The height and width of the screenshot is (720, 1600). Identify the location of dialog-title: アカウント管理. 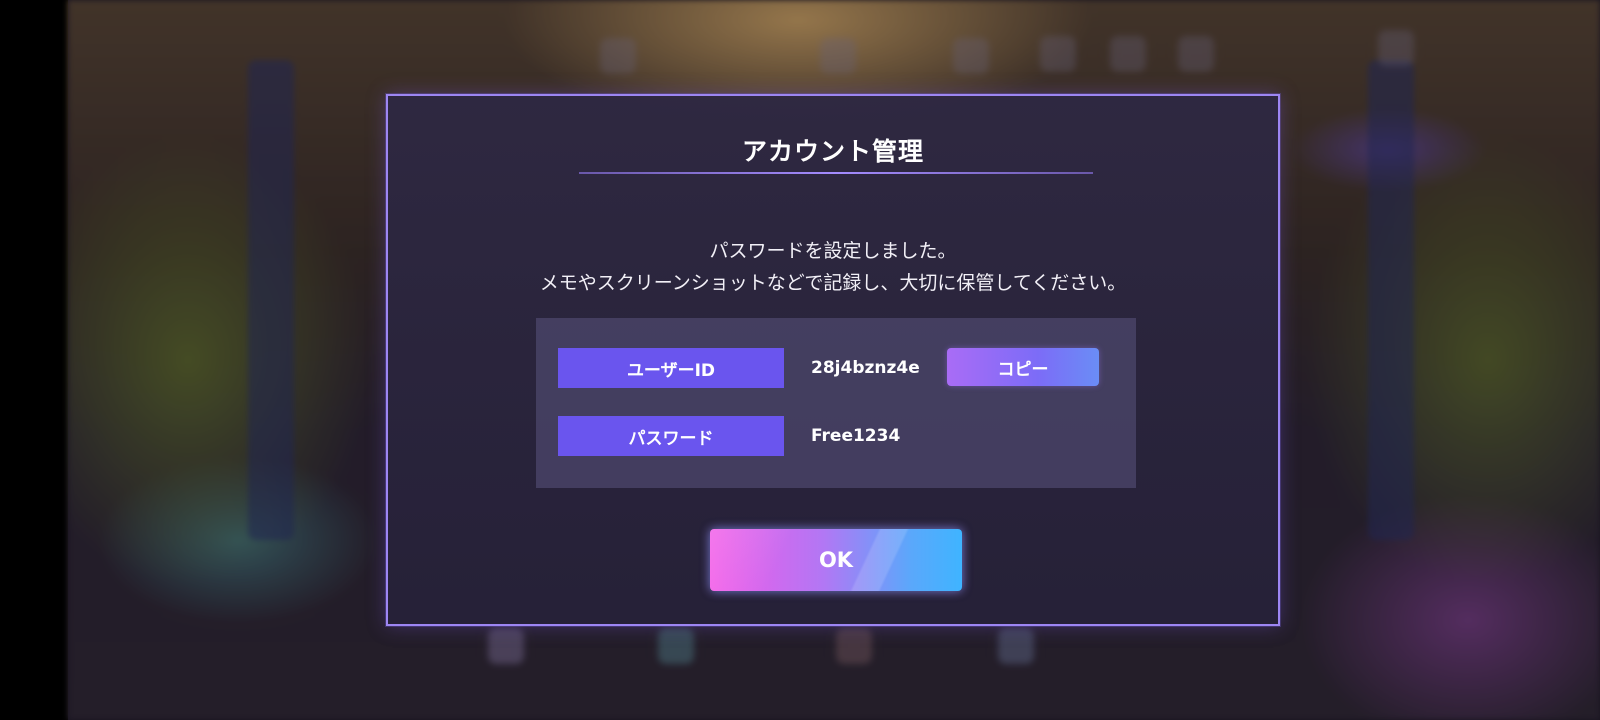
(832, 151).